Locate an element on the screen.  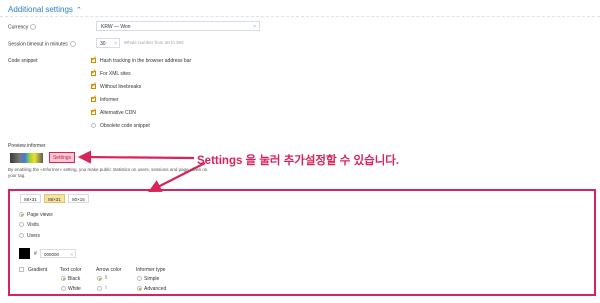
color-swatch is located at coordinates (24, 253).